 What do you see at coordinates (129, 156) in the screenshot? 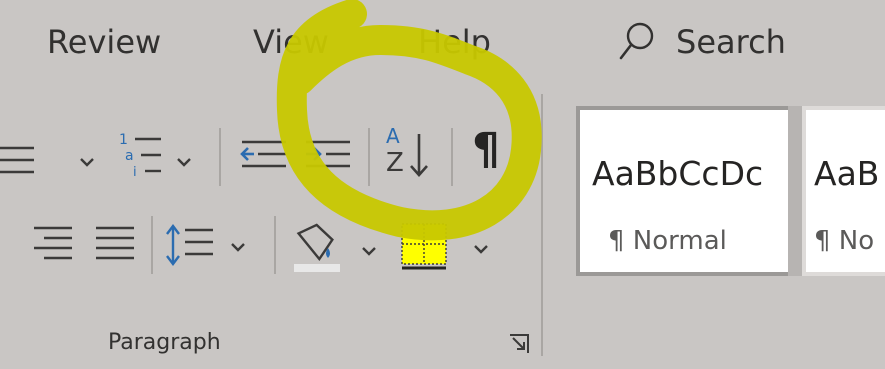
I see `svg-text: a` at bounding box center [129, 156].